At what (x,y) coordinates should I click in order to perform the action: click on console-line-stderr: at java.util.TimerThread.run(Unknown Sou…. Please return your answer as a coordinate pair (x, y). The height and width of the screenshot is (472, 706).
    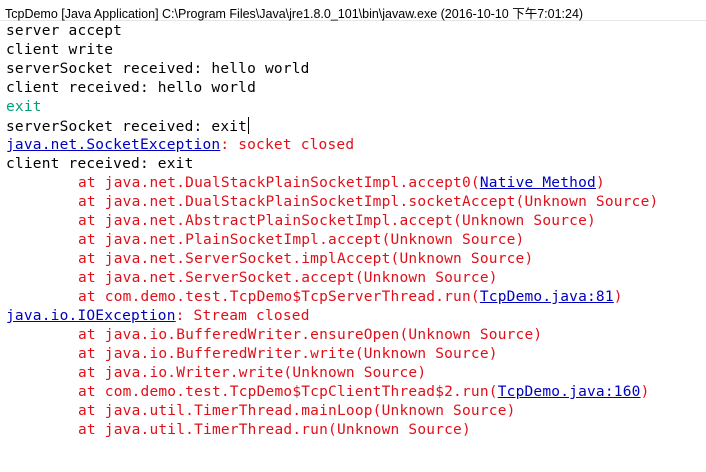
    Looking at the image, I should click on (238, 430).